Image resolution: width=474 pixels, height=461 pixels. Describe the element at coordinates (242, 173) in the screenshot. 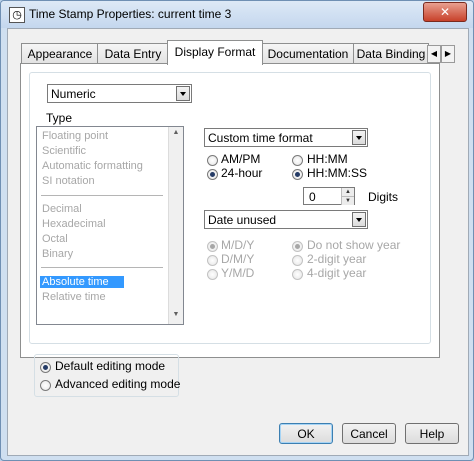

I see `24-hour-label: 24-hour` at that location.